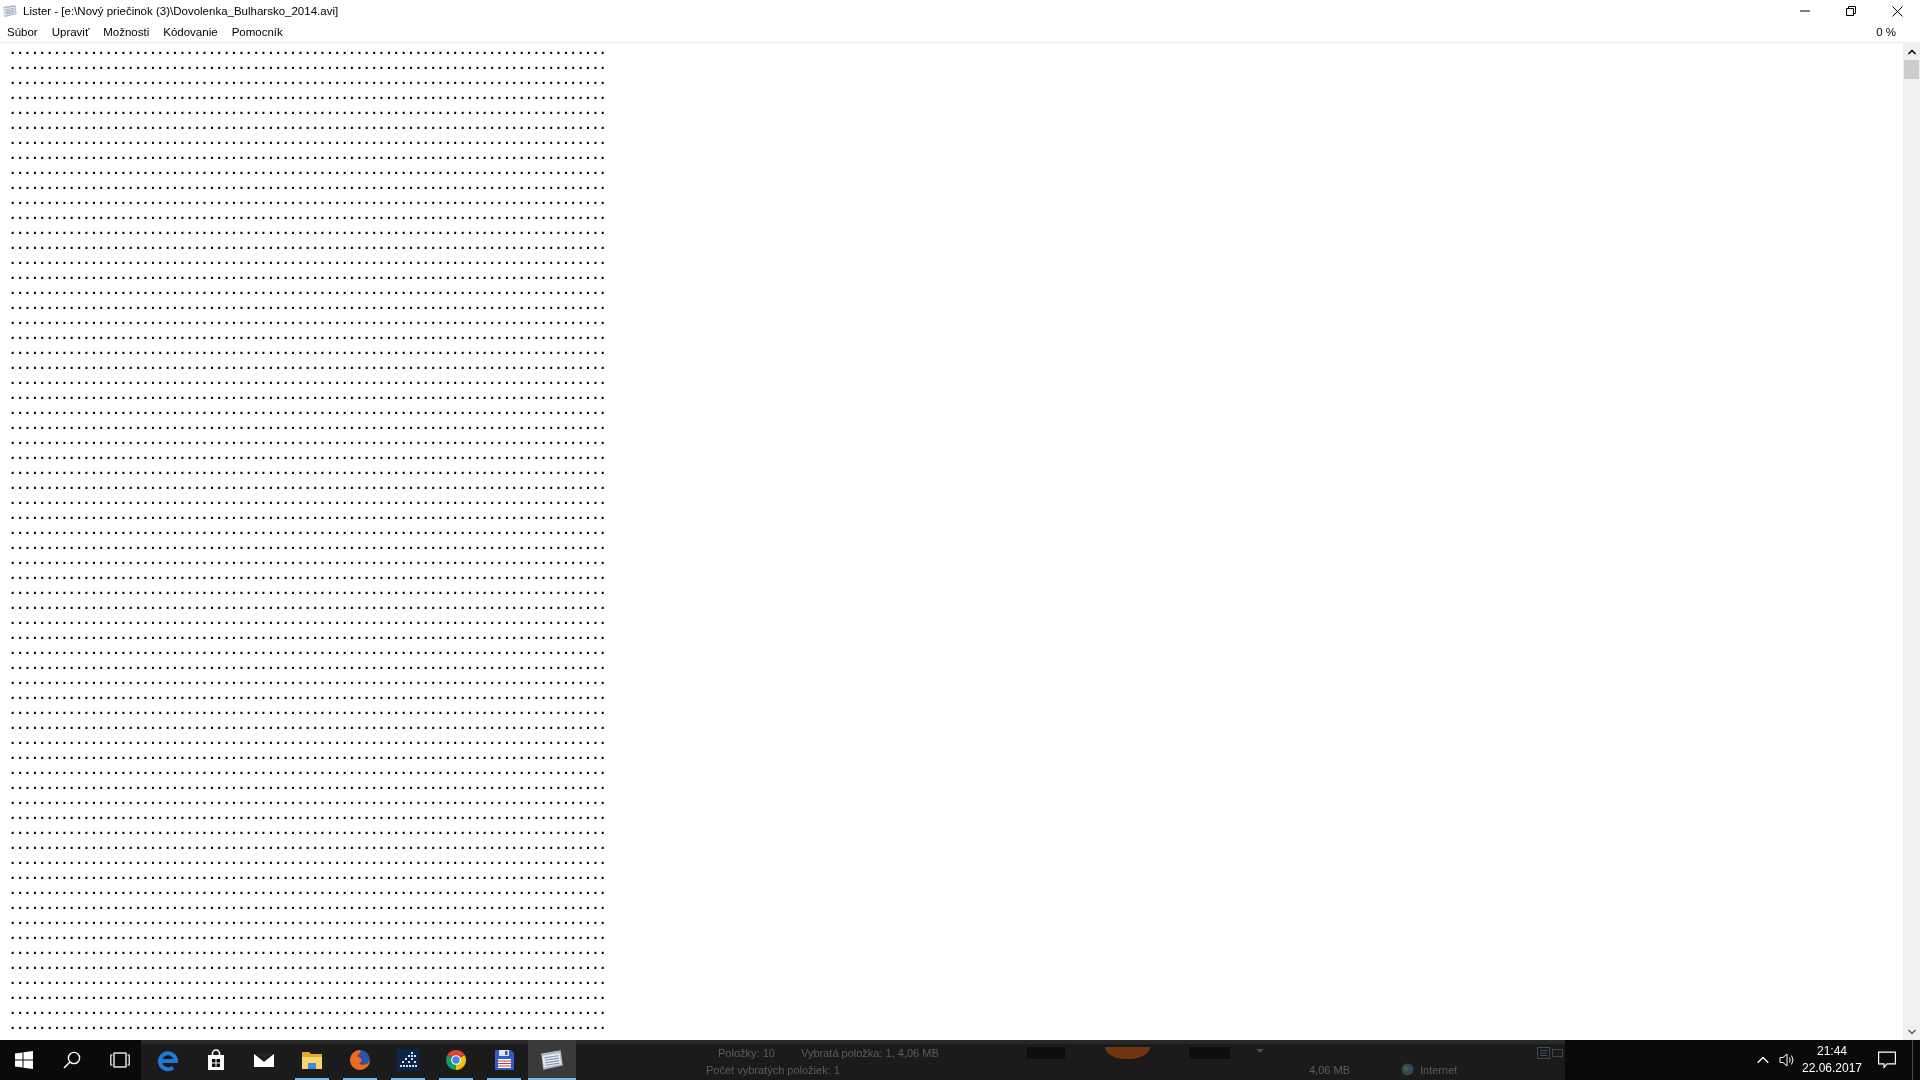  I want to click on menu-item: Pomocník, so click(257, 32).